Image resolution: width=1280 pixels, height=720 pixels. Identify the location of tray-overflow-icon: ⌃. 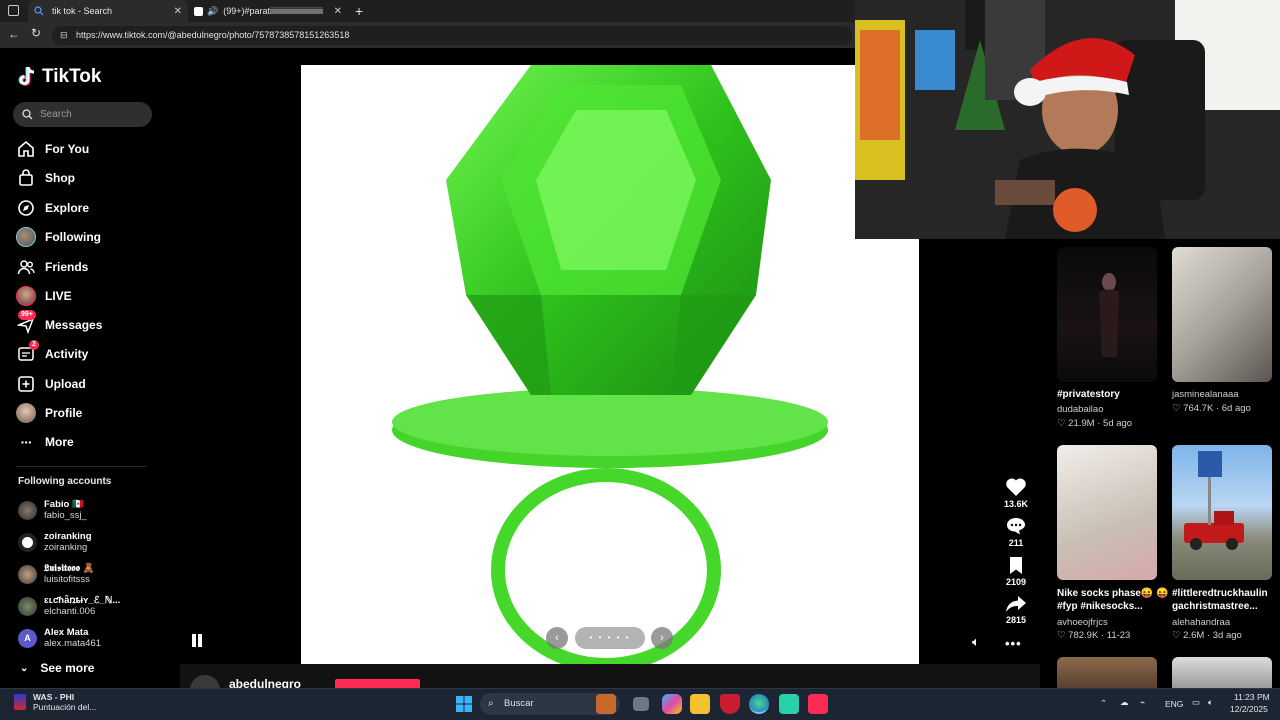
(1103, 703).